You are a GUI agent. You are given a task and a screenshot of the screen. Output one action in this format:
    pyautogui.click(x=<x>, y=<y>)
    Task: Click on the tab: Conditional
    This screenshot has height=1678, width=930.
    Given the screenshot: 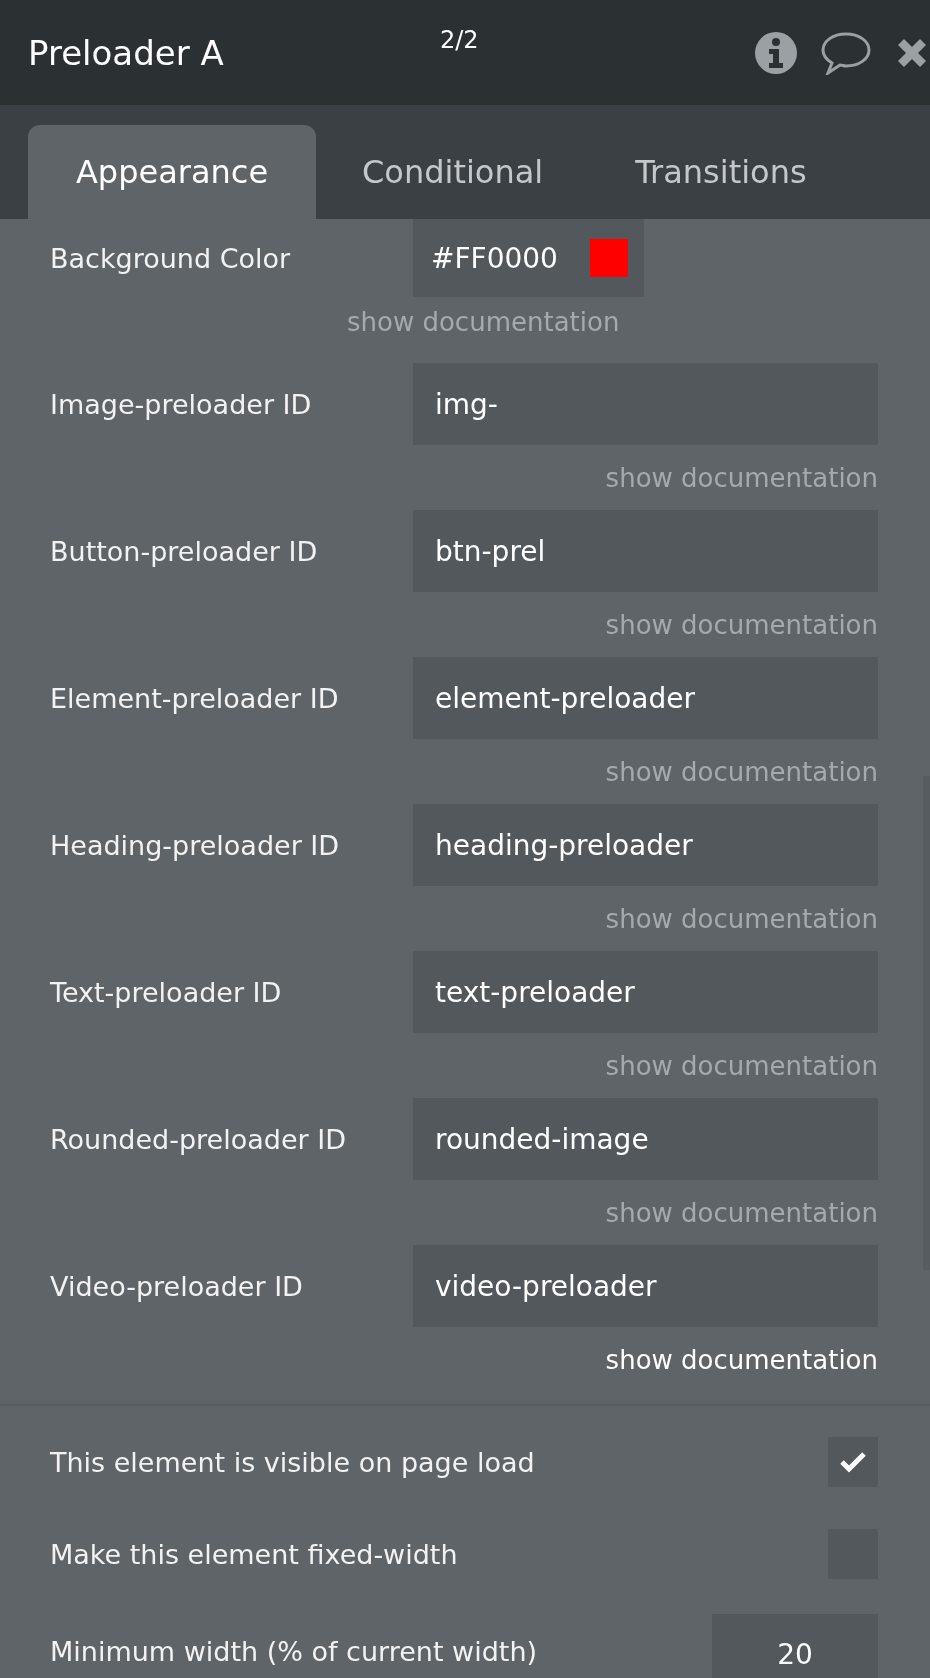 What is the action you would take?
    pyautogui.click(x=453, y=172)
    